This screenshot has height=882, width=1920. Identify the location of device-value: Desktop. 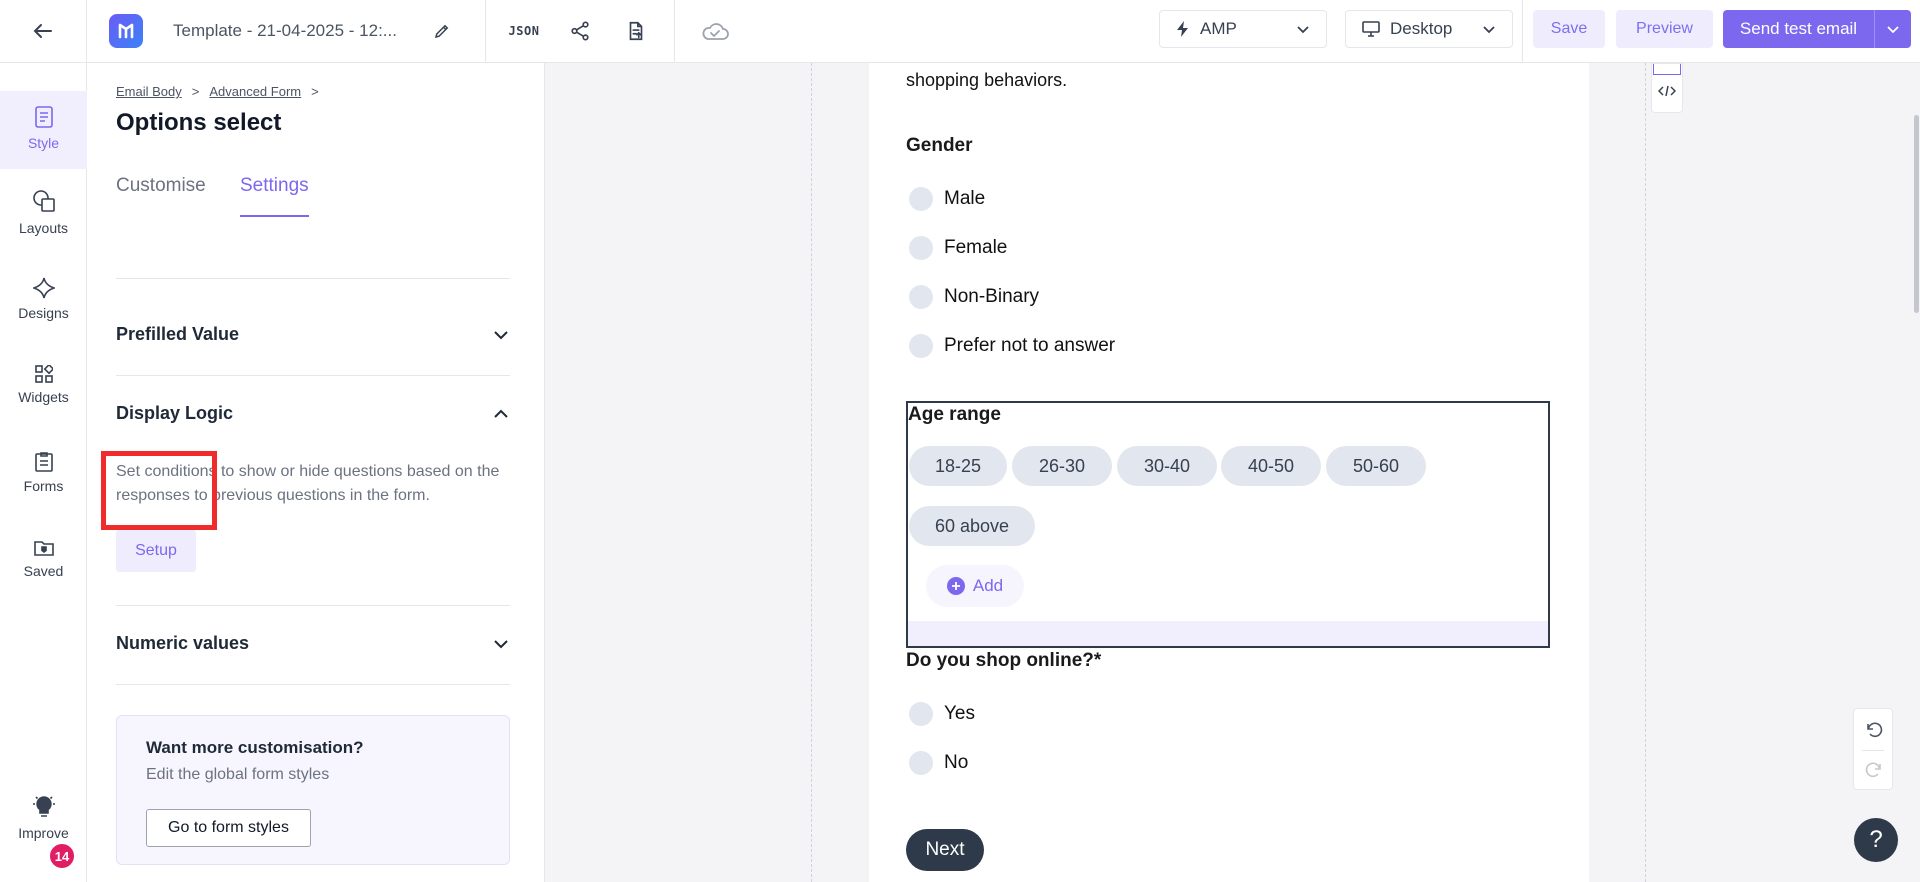
(1421, 28).